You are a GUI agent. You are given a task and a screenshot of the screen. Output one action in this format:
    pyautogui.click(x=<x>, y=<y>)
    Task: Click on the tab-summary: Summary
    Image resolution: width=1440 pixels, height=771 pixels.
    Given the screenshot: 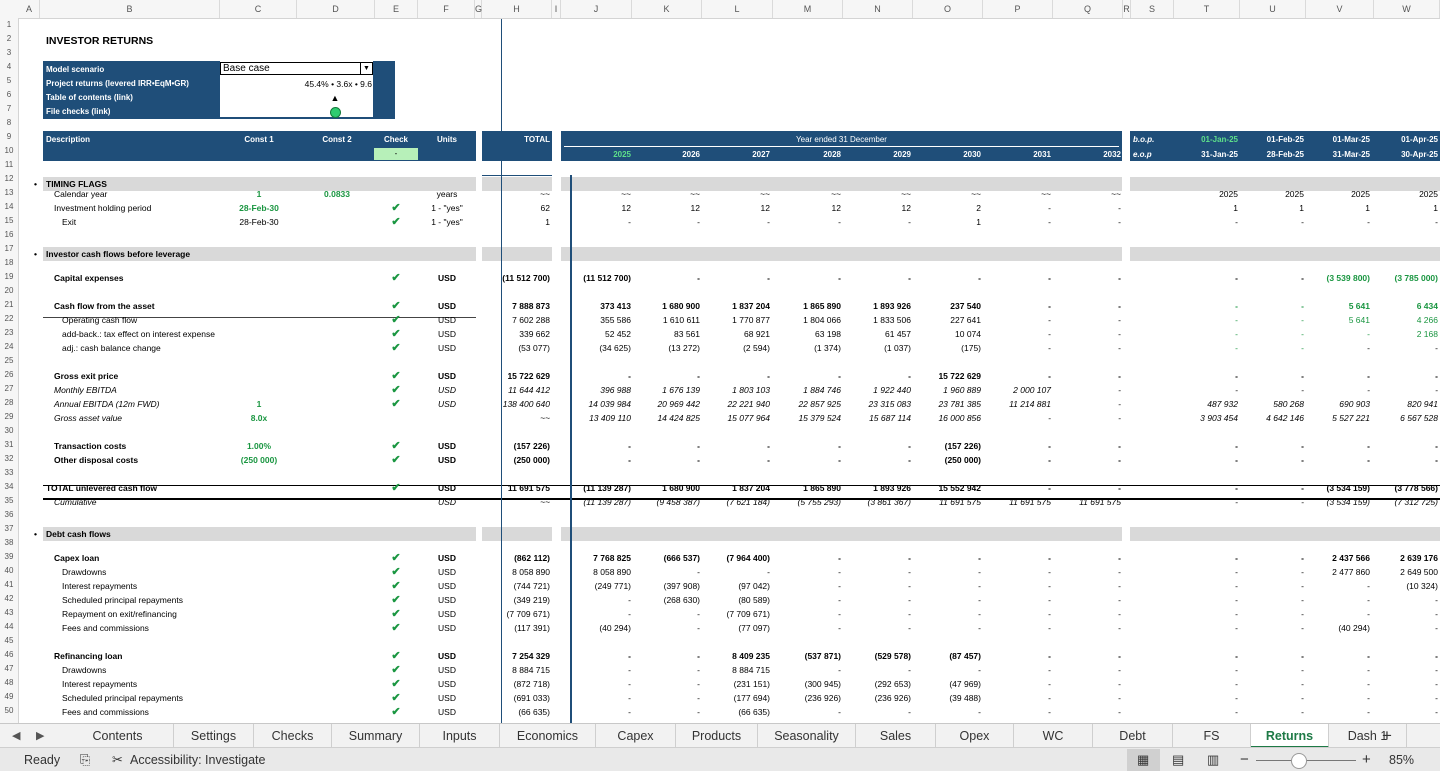 What is the action you would take?
    pyautogui.click(x=376, y=736)
    